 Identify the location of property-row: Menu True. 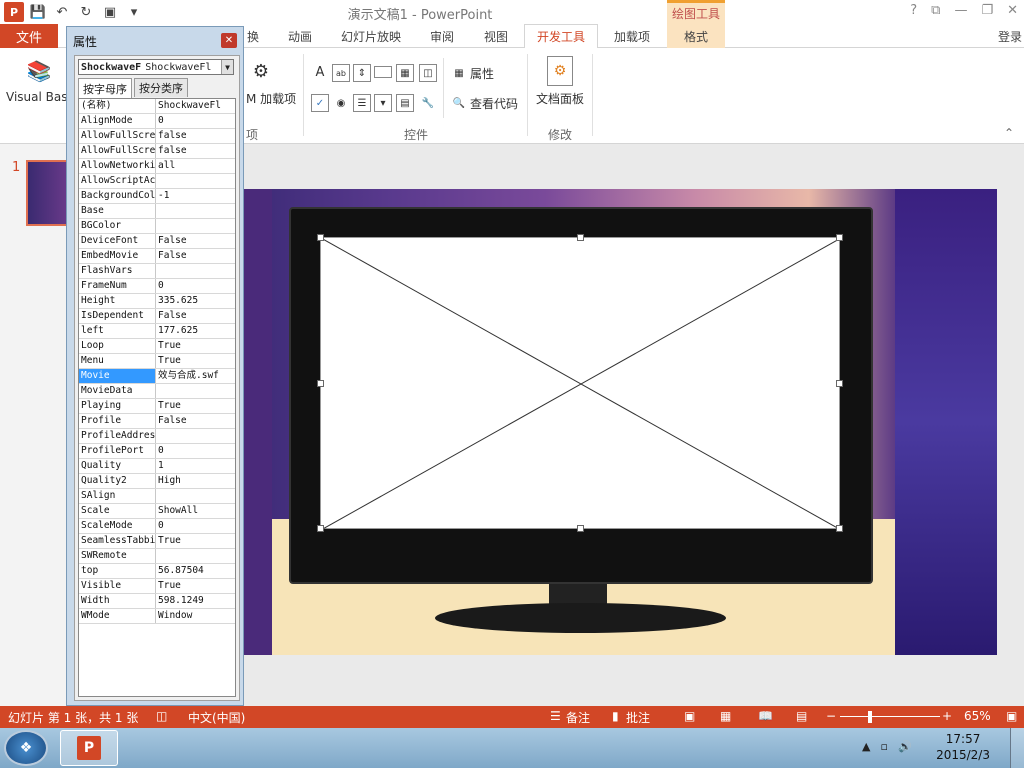
(157, 361).